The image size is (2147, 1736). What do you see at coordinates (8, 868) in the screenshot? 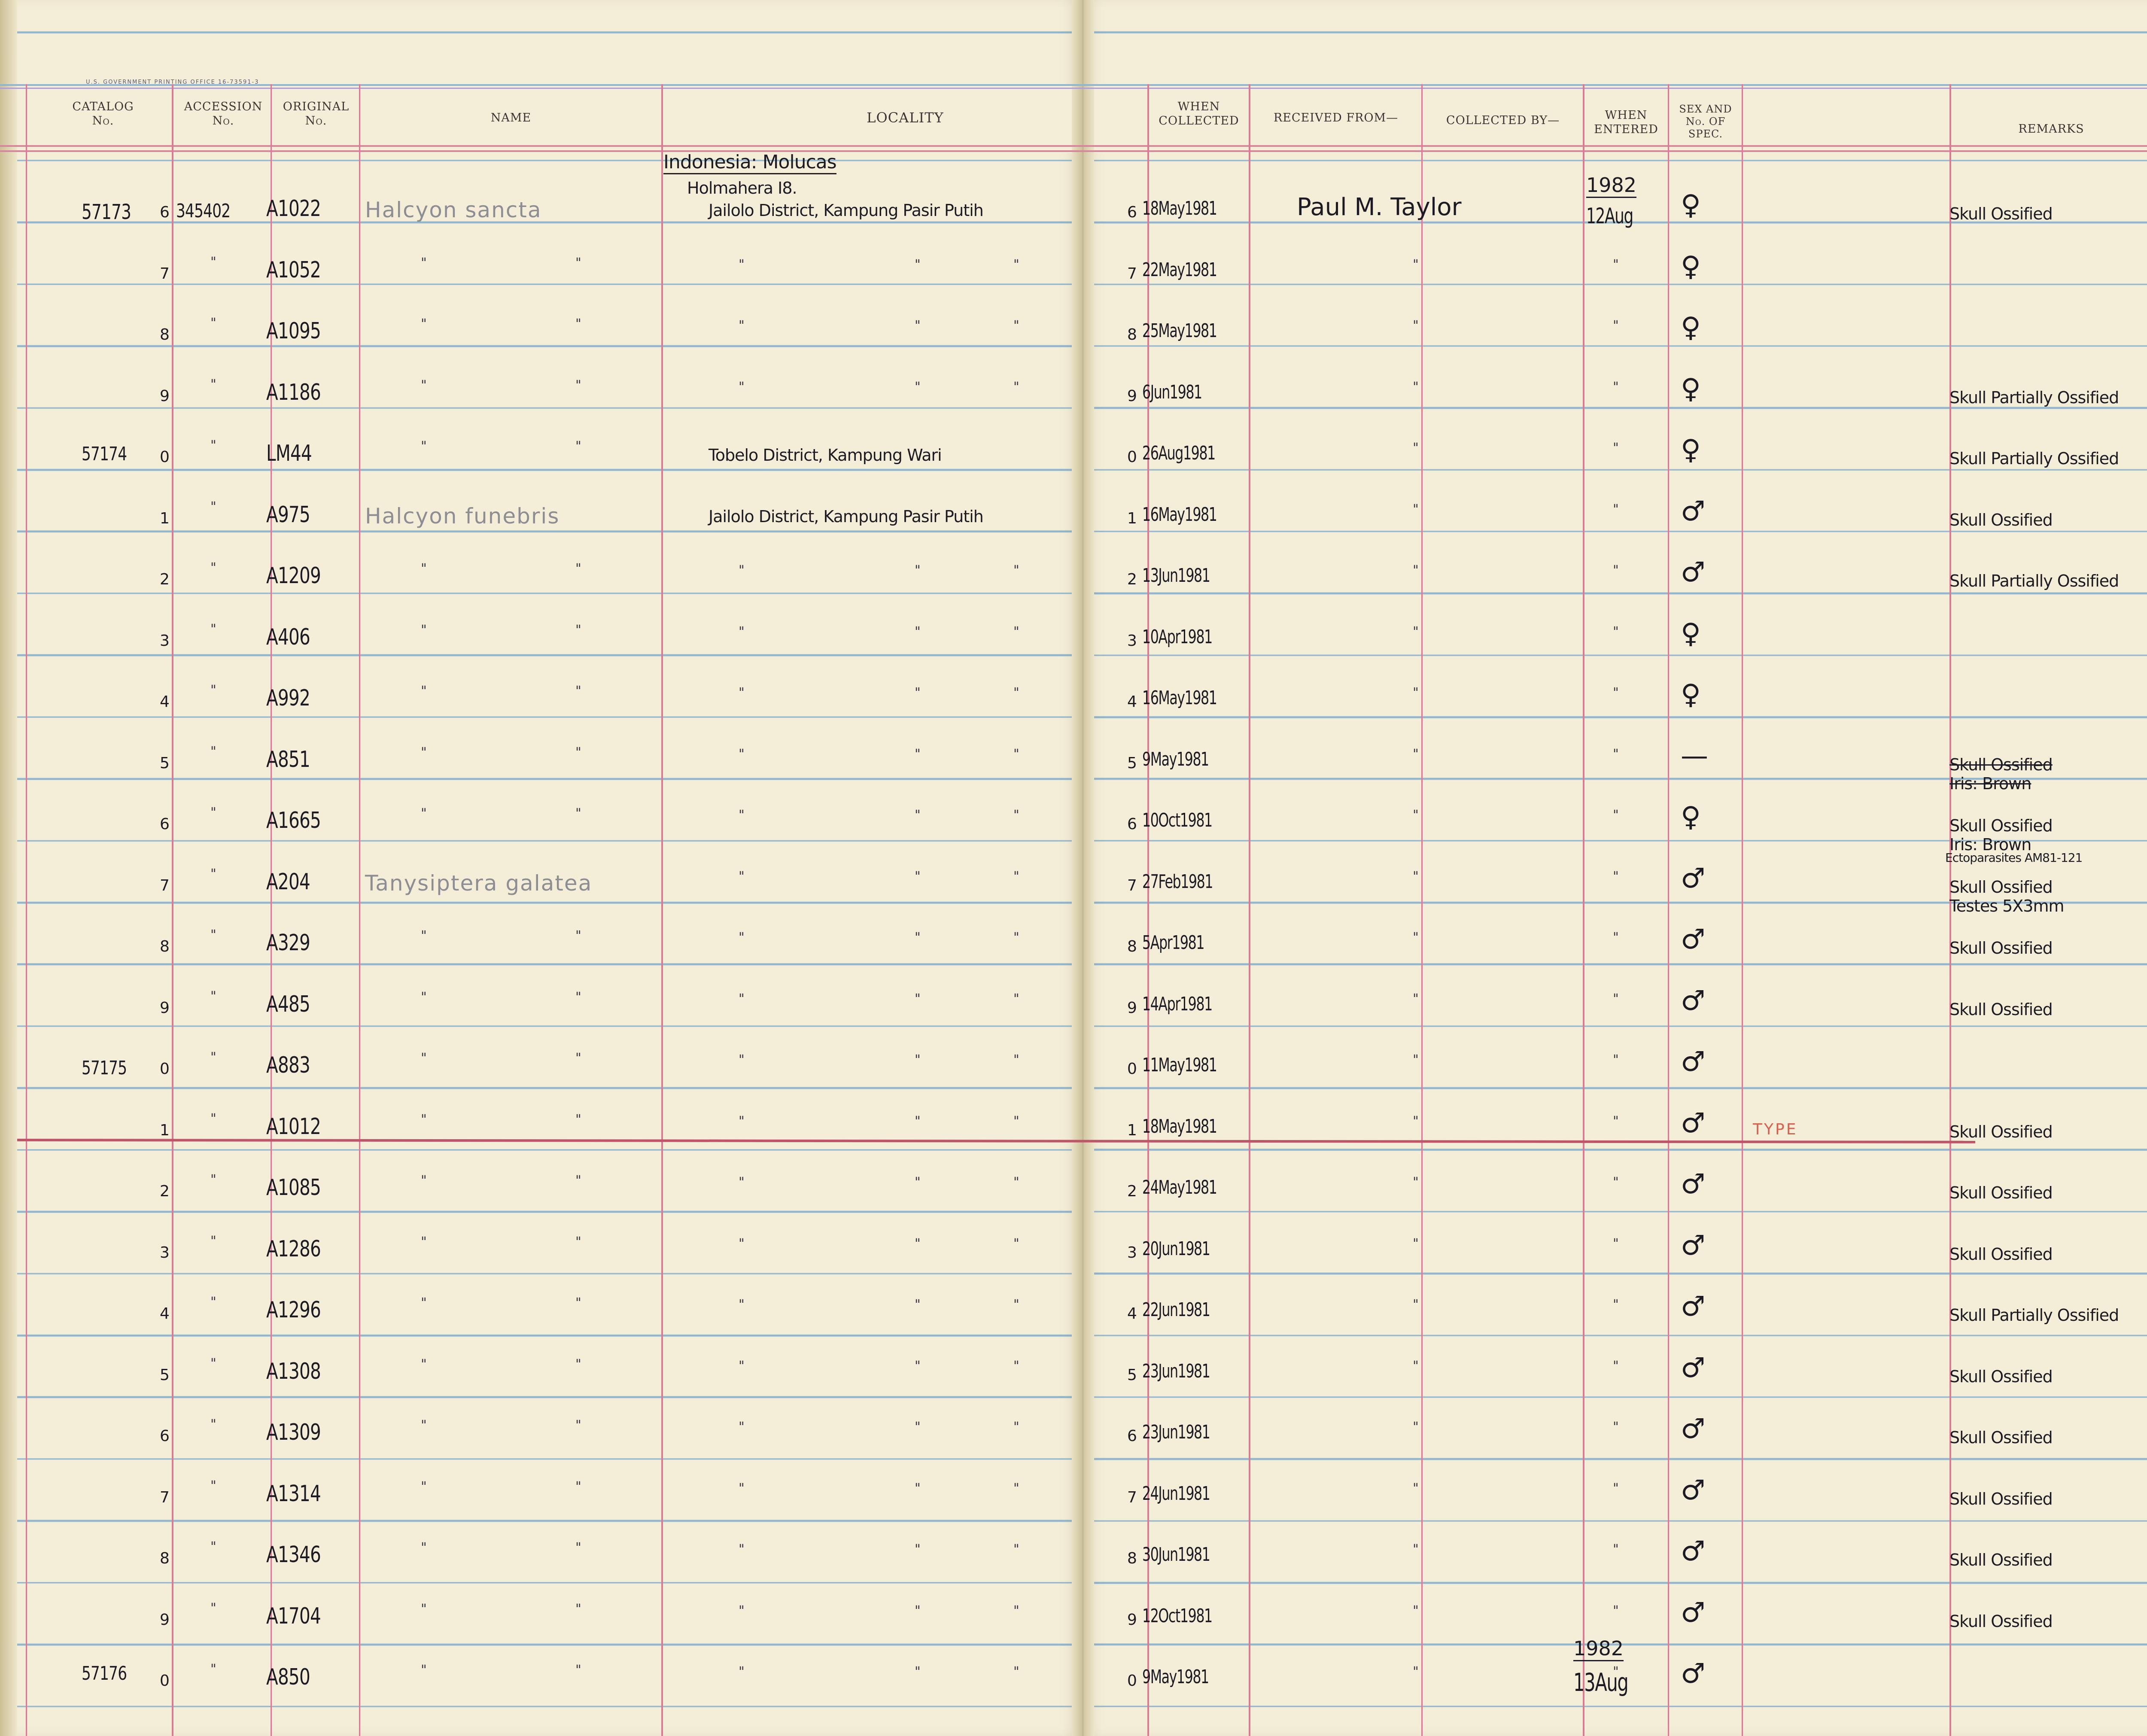
I see `left-page-edge` at bounding box center [8, 868].